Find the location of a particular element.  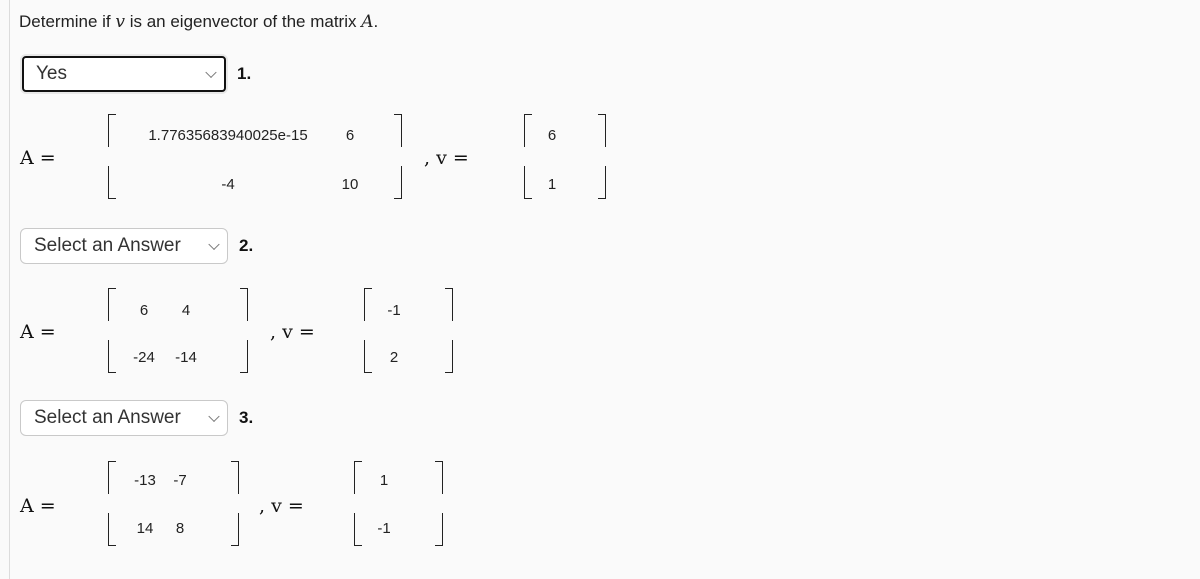

vector-cell: 6 is located at coordinates (552, 135).